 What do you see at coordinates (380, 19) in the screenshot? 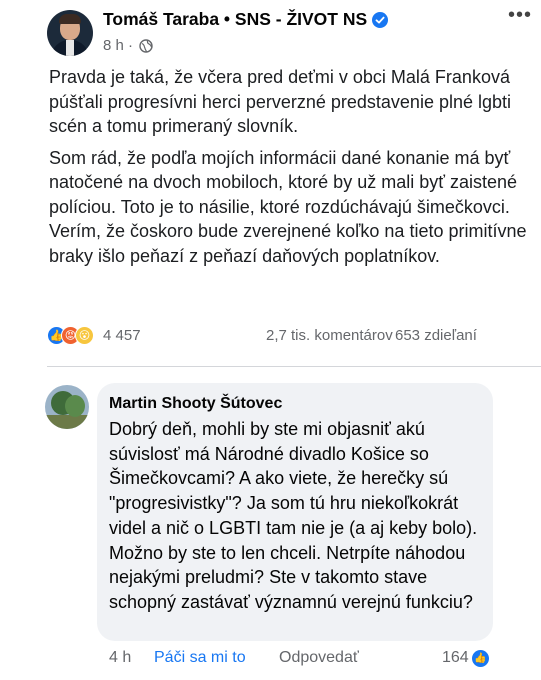
I see `verified-badge-icon` at bounding box center [380, 19].